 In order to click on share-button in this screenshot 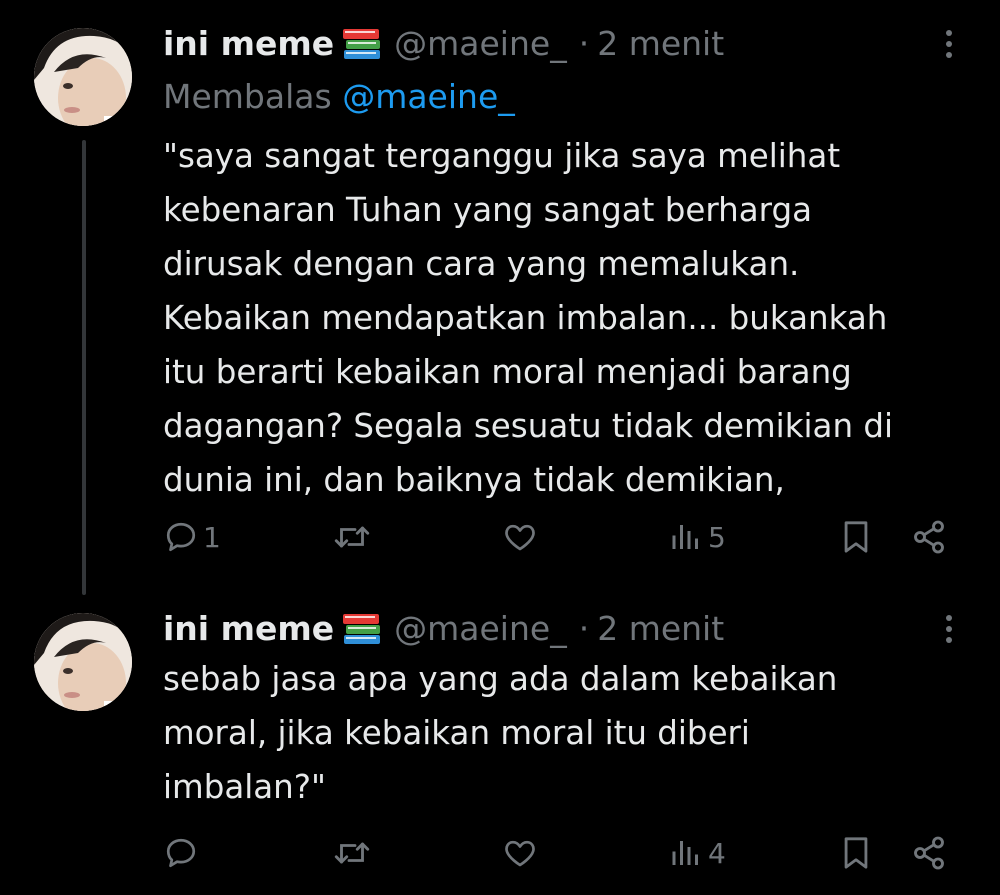, I will do `click(929, 853)`.